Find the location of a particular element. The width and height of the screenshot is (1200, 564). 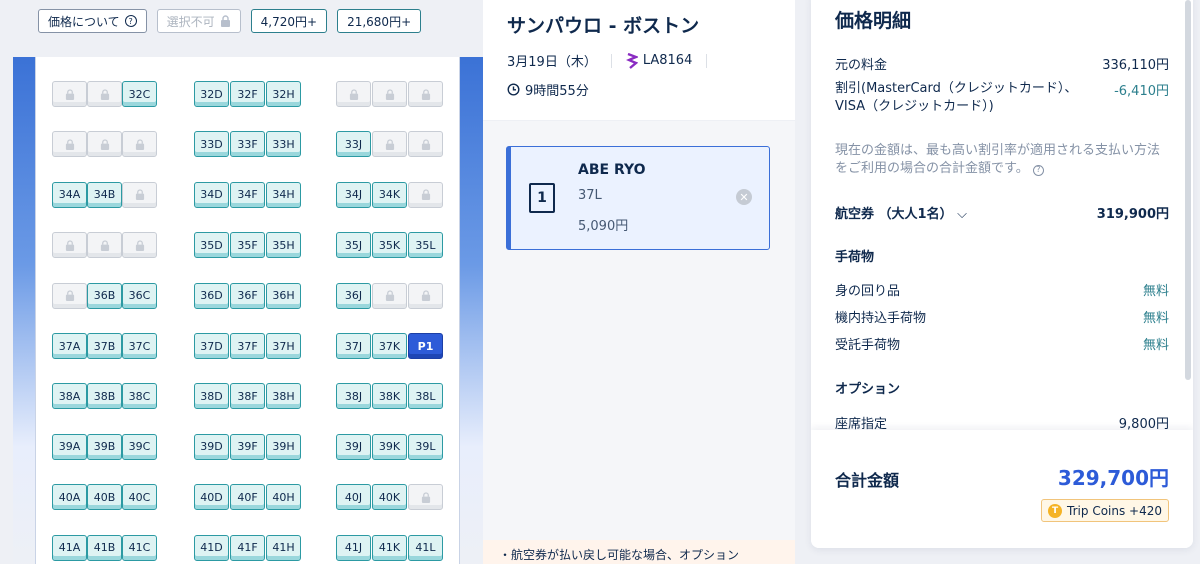

seat-34k: 34K is located at coordinates (389, 194).